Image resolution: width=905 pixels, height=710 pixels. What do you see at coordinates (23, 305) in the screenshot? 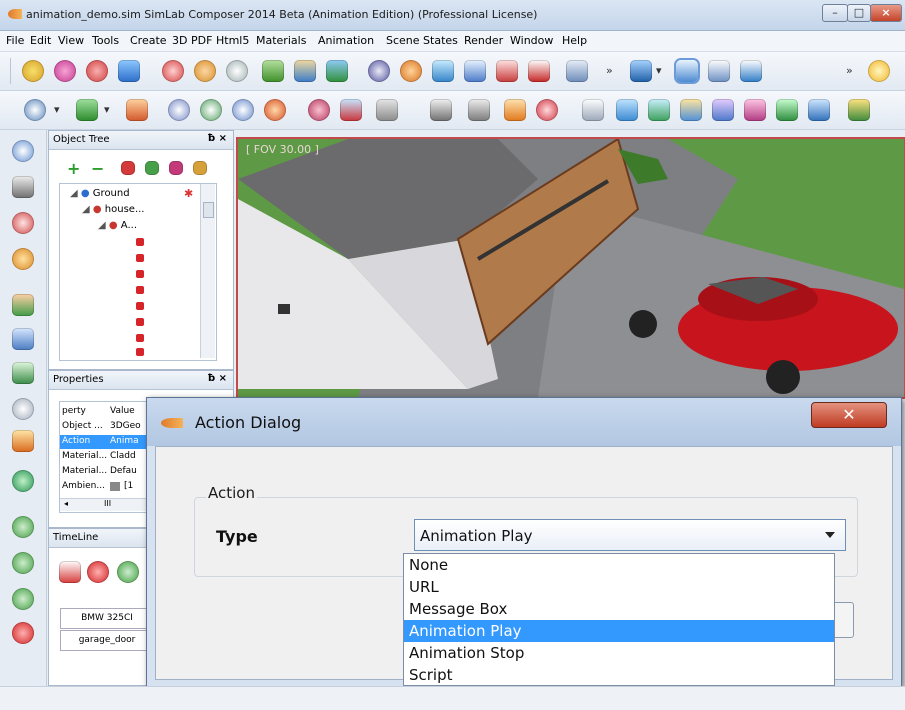
I see `strip-anim-icon` at bounding box center [23, 305].